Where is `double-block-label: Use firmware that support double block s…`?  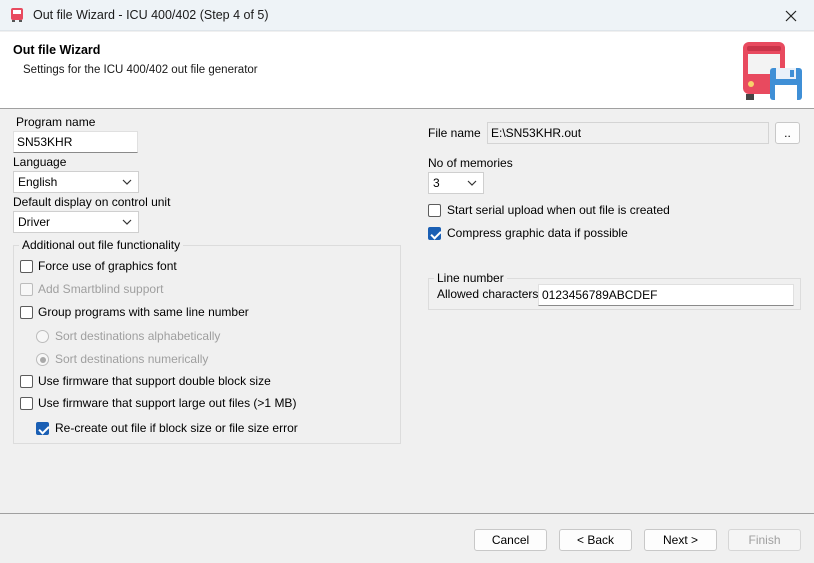
double-block-label: Use firmware that support double block s… is located at coordinates (154, 381).